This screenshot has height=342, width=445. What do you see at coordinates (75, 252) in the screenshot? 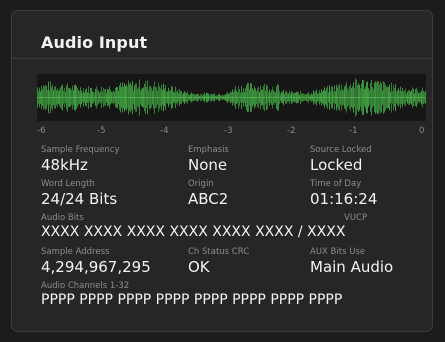
I see `sample-address-label: Sample Address` at bounding box center [75, 252].